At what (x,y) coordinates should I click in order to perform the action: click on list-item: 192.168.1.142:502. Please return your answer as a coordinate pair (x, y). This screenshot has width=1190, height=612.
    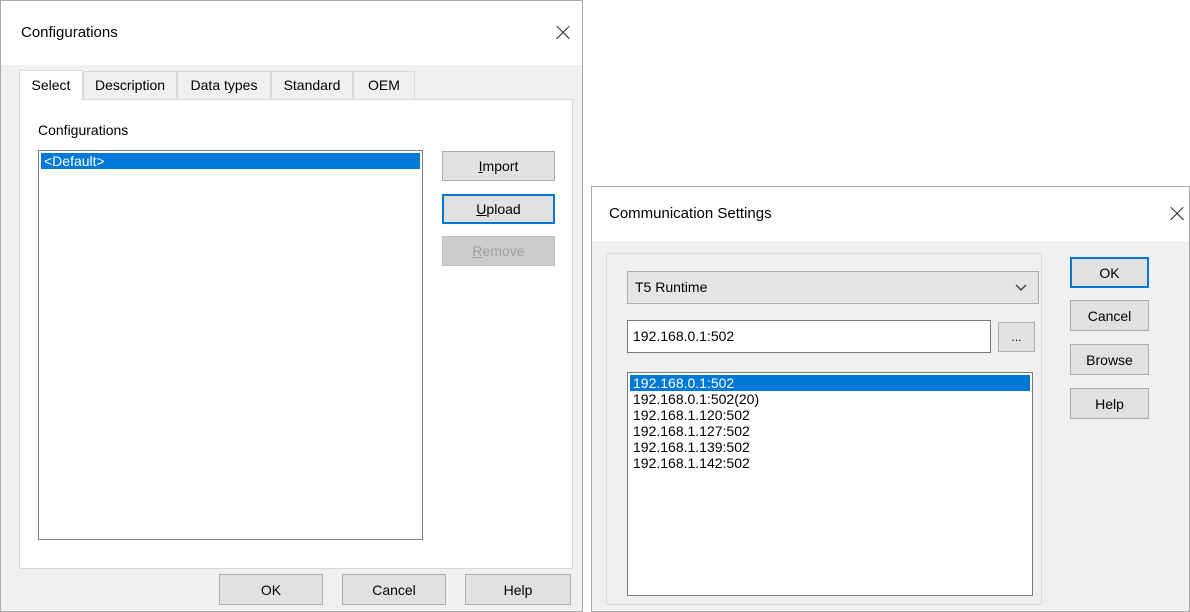
    Looking at the image, I should click on (830, 463).